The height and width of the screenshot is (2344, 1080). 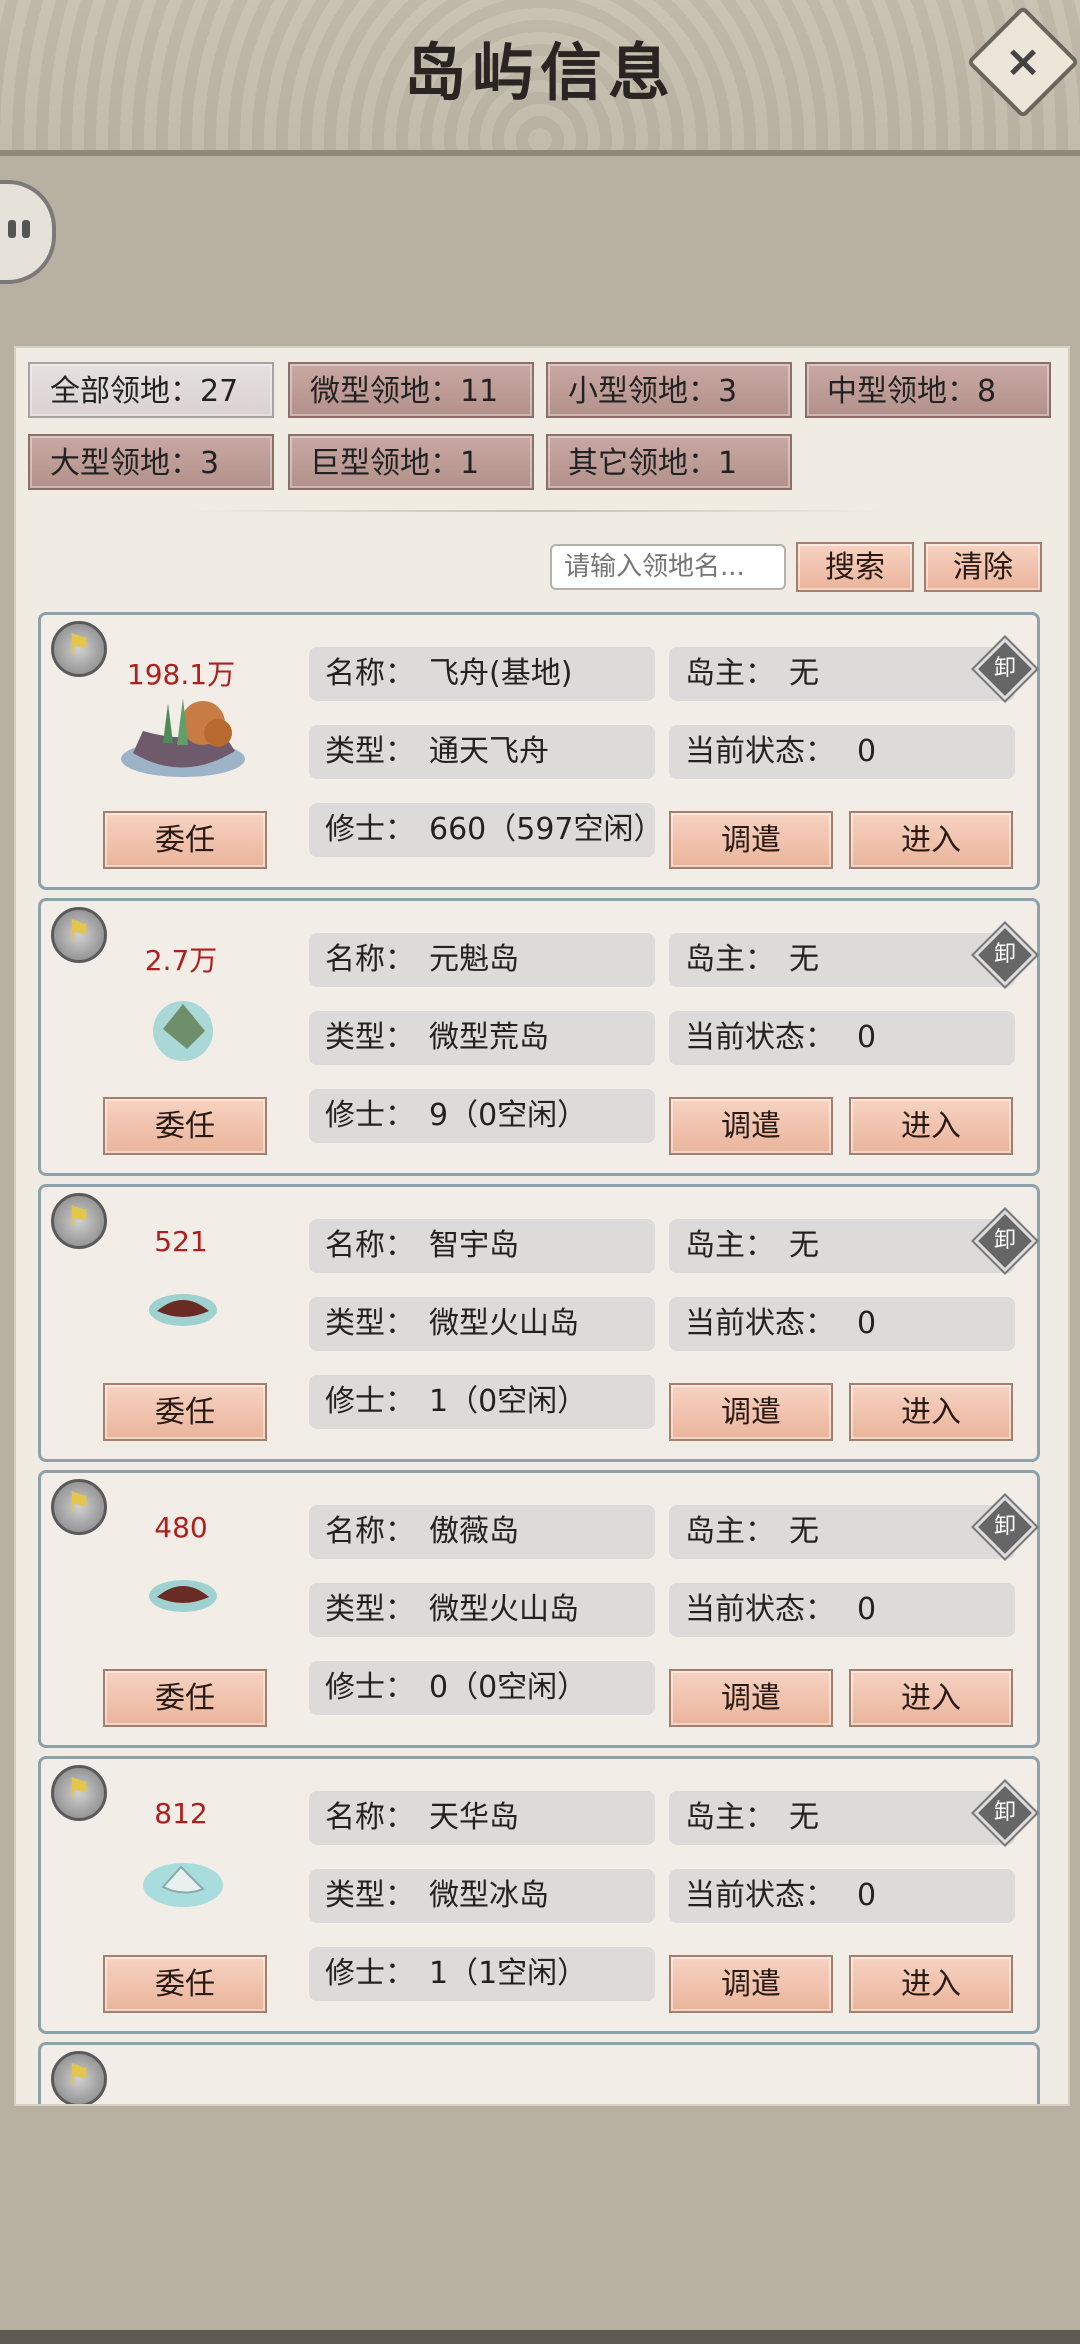 I want to click on filter-medium: 中型领地：8, so click(x=928, y=390).